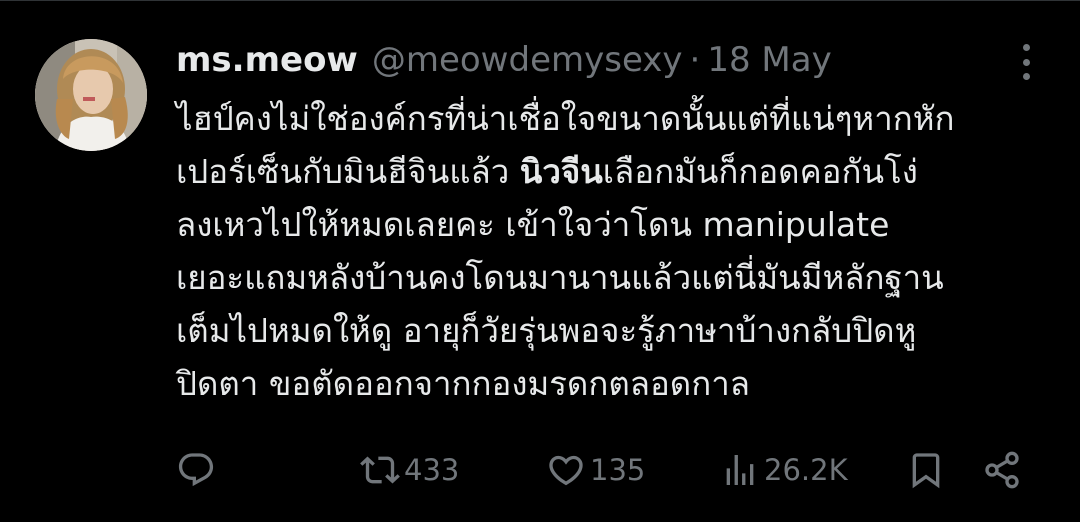  I want to click on display-name: ms.meow, so click(267, 60).